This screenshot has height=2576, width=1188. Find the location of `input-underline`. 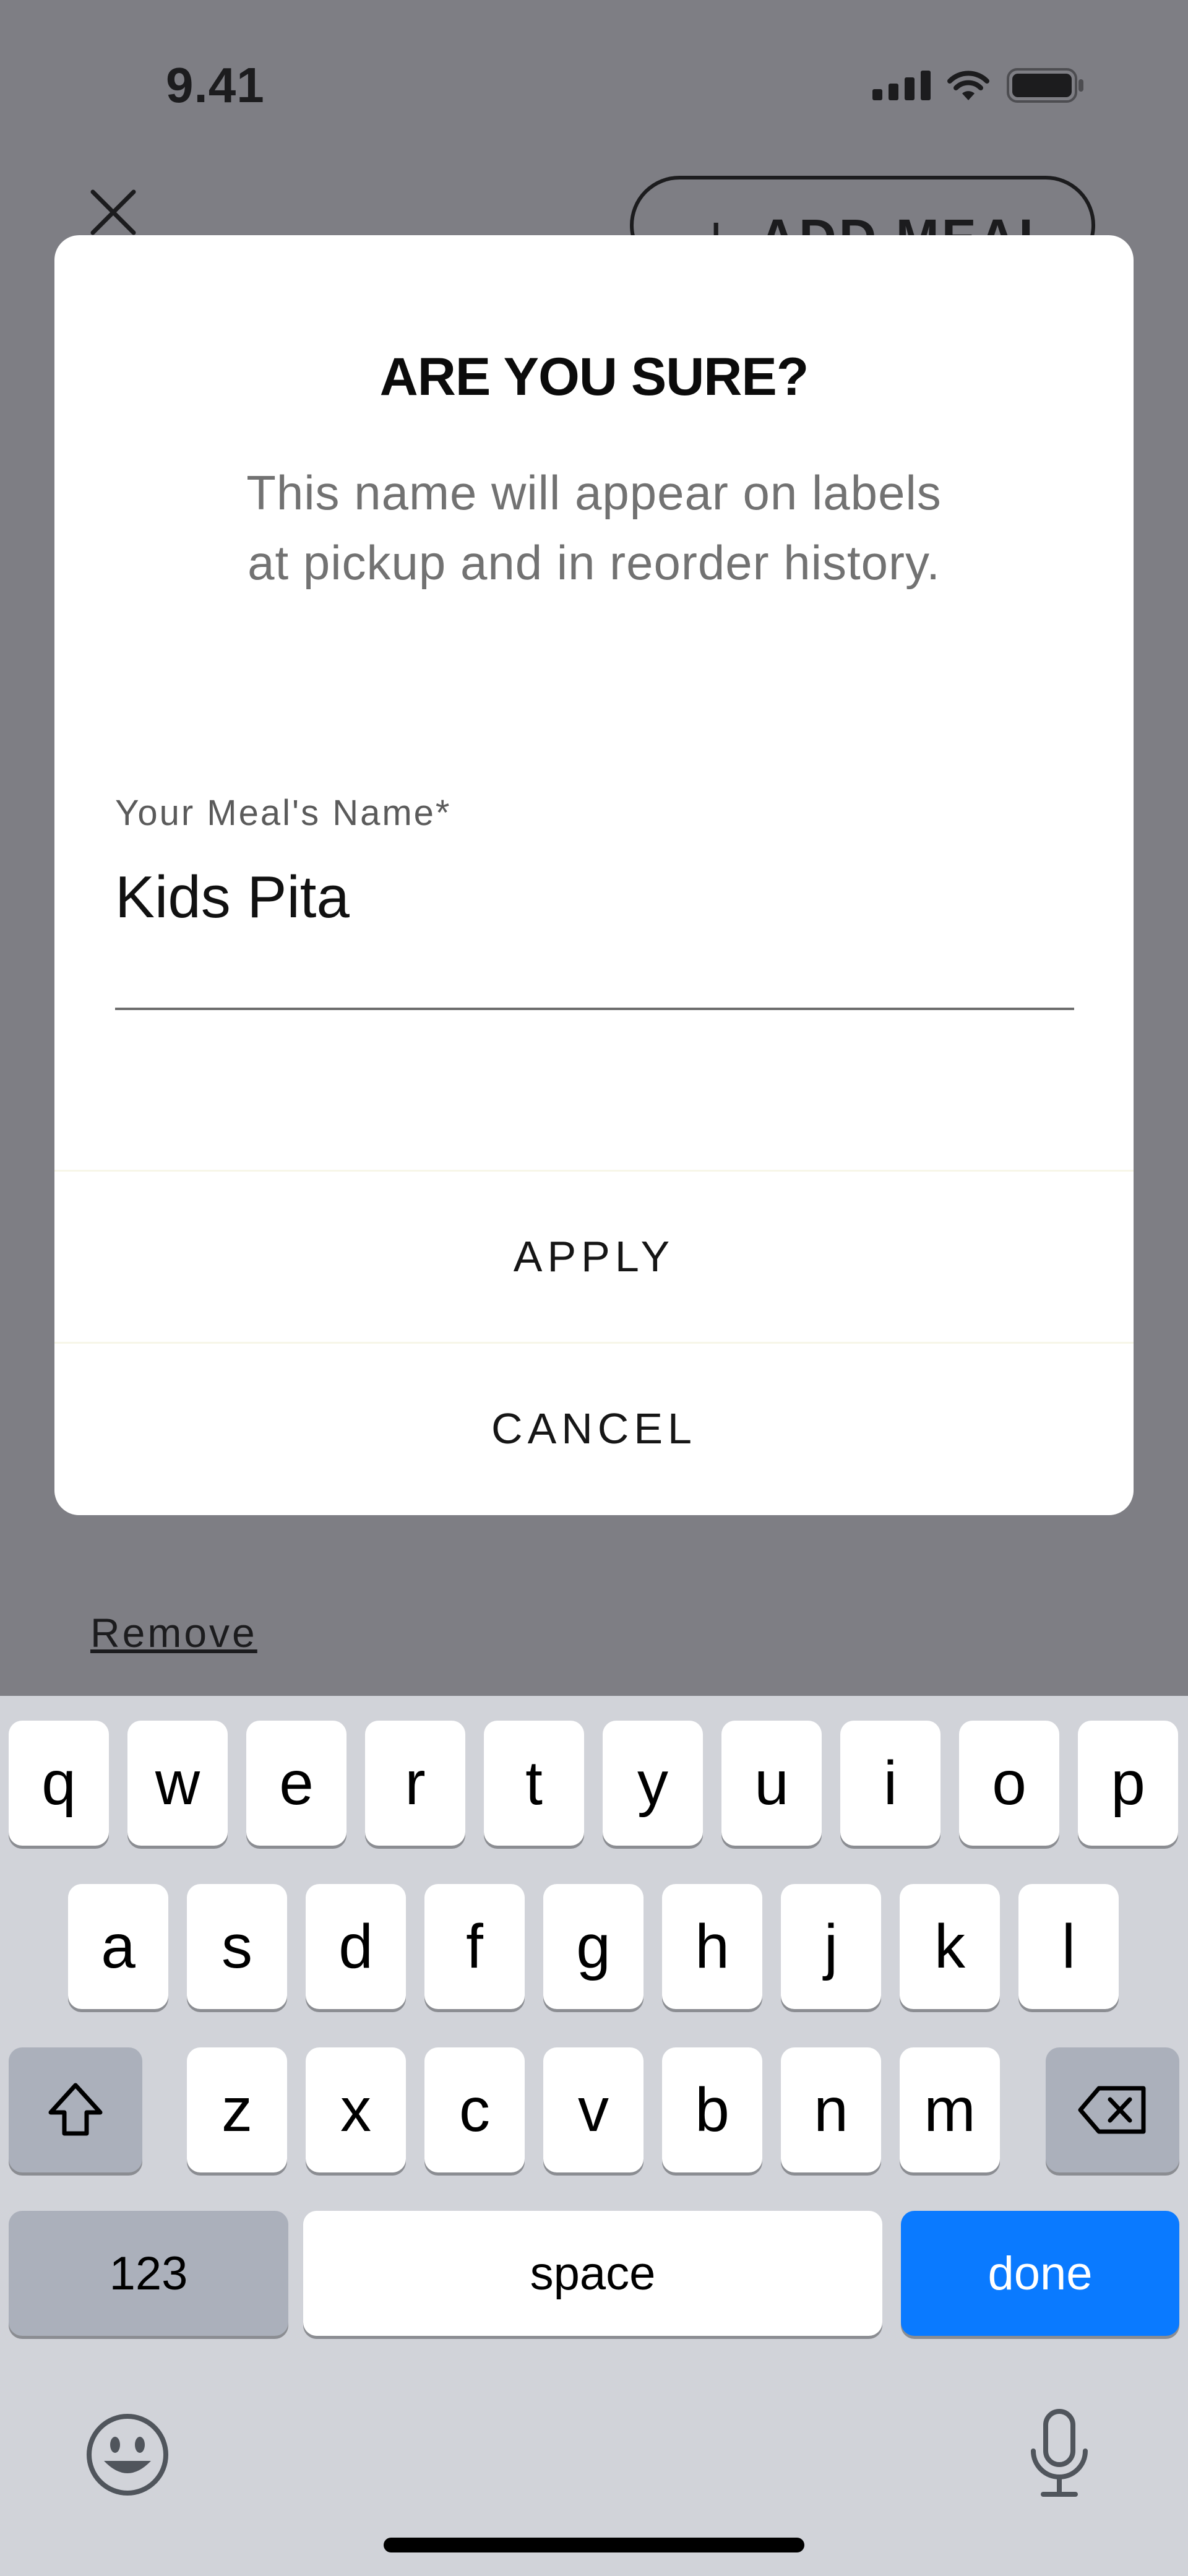

input-underline is located at coordinates (594, 1009).